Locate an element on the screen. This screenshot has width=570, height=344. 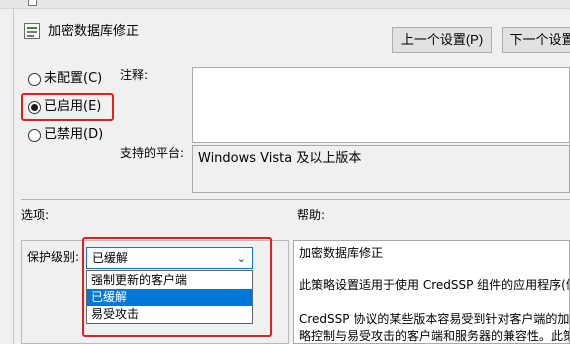
policy-settings-icon is located at coordinates (32, 31).